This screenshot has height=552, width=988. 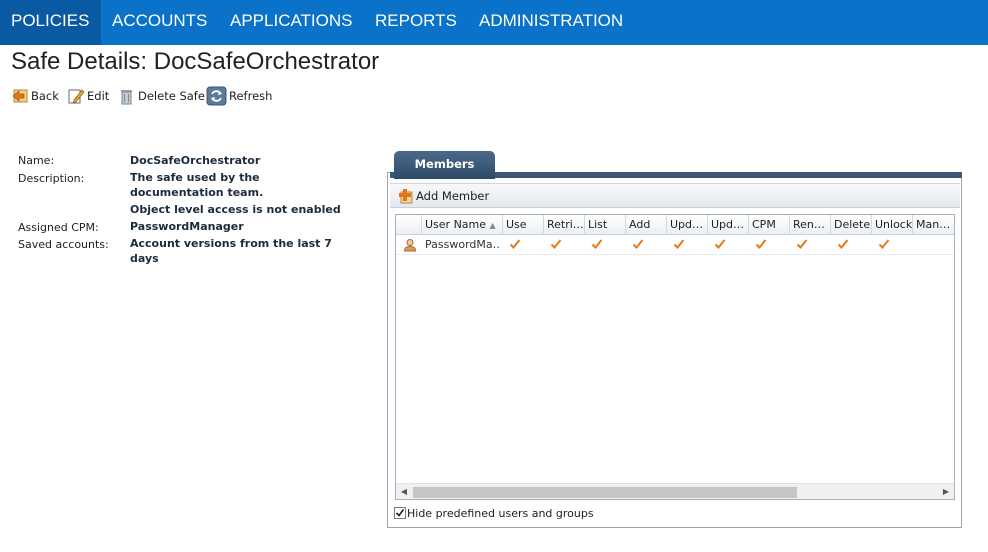 I want to click on checkbox-check-icon, so click(x=400, y=513).